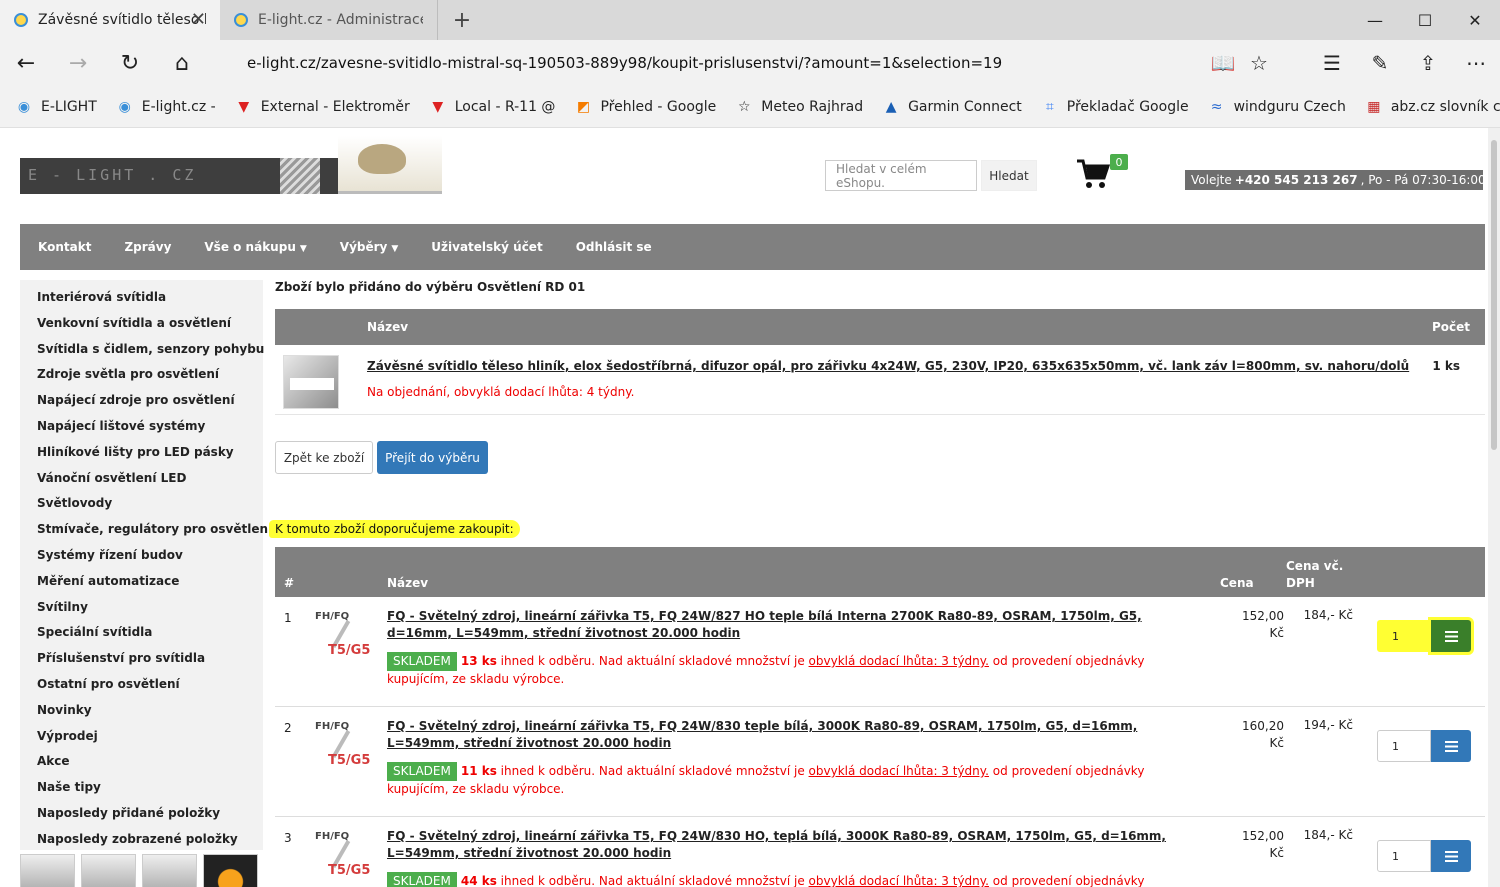  What do you see at coordinates (150, 430) in the screenshot?
I see `sidebar-item: Napájecí lištové systémy` at bounding box center [150, 430].